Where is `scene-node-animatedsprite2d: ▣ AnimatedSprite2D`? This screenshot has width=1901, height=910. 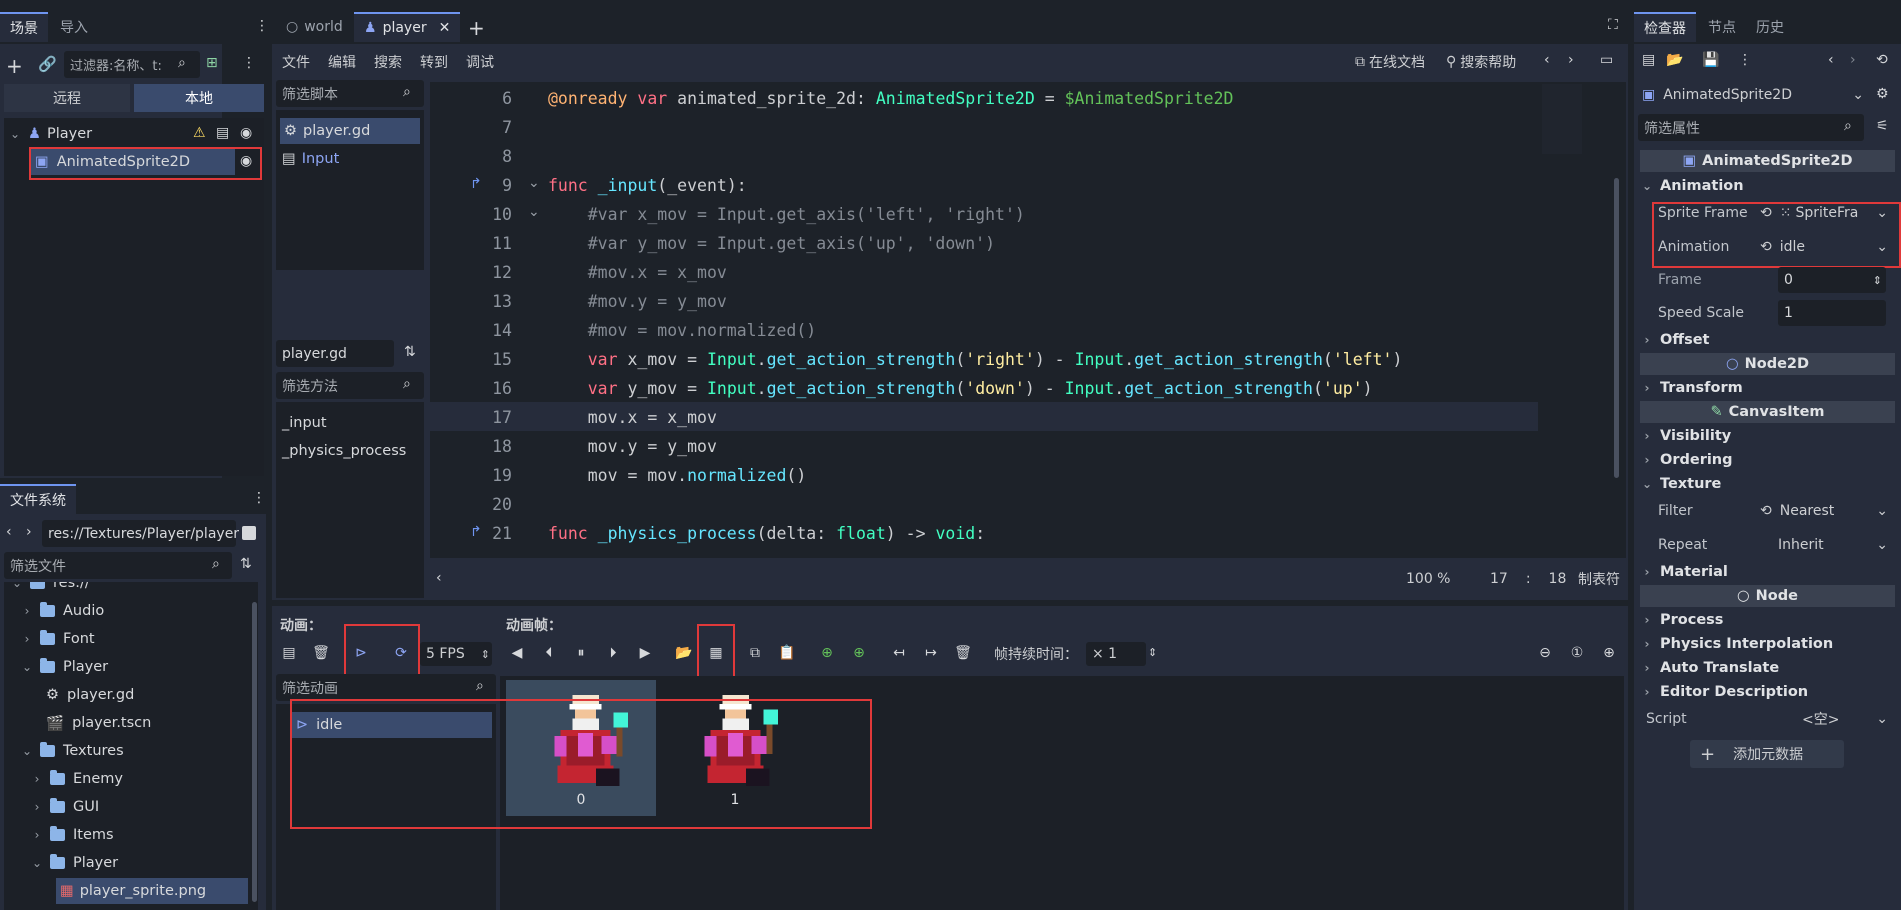
scene-node-animatedsprite2d: ▣ AnimatedSprite2D is located at coordinates (133, 162).